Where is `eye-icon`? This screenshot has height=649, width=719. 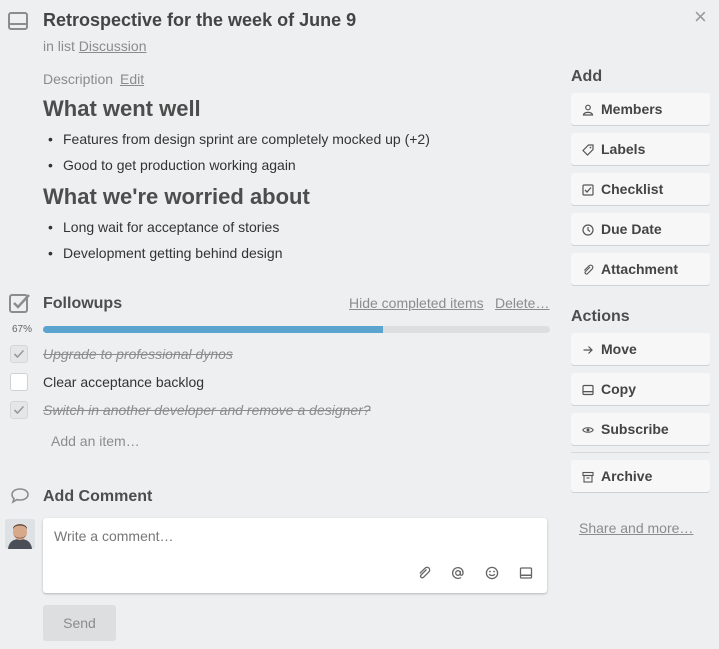 eye-icon is located at coordinates (588, 431).